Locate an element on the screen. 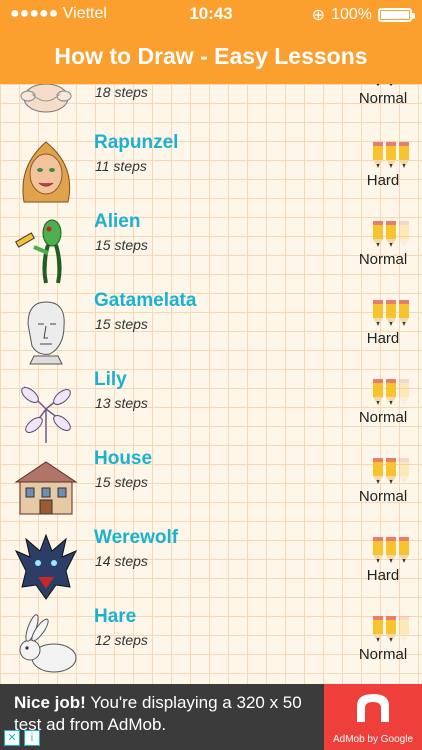 This screenshot has height=750, width=422. status-right: ⊕ 100% is located at coordinates (363, 15).